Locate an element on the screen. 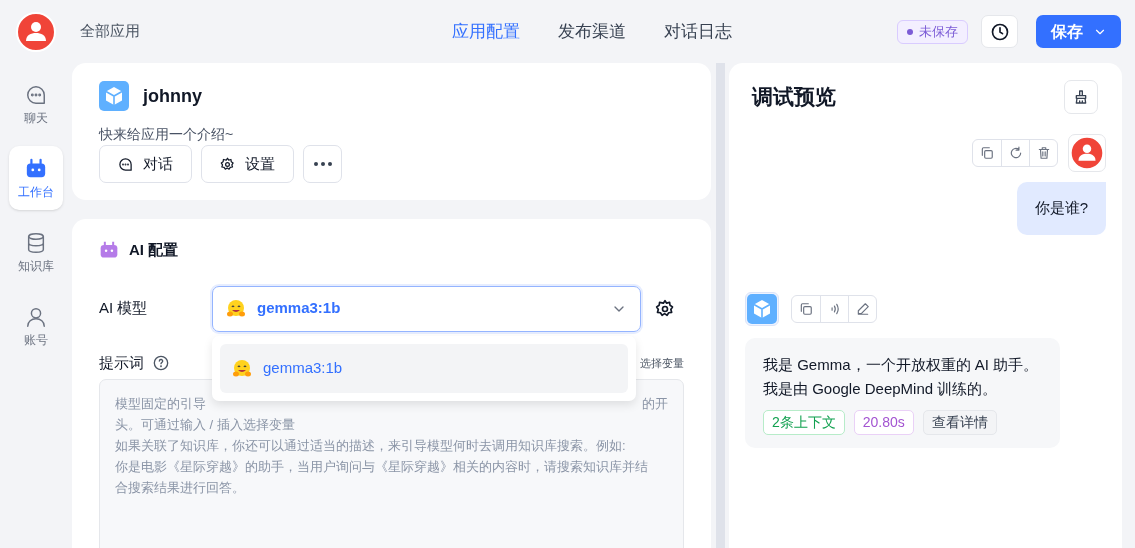  sidebar-item: 知识库 is located at coordinates (36, 252).